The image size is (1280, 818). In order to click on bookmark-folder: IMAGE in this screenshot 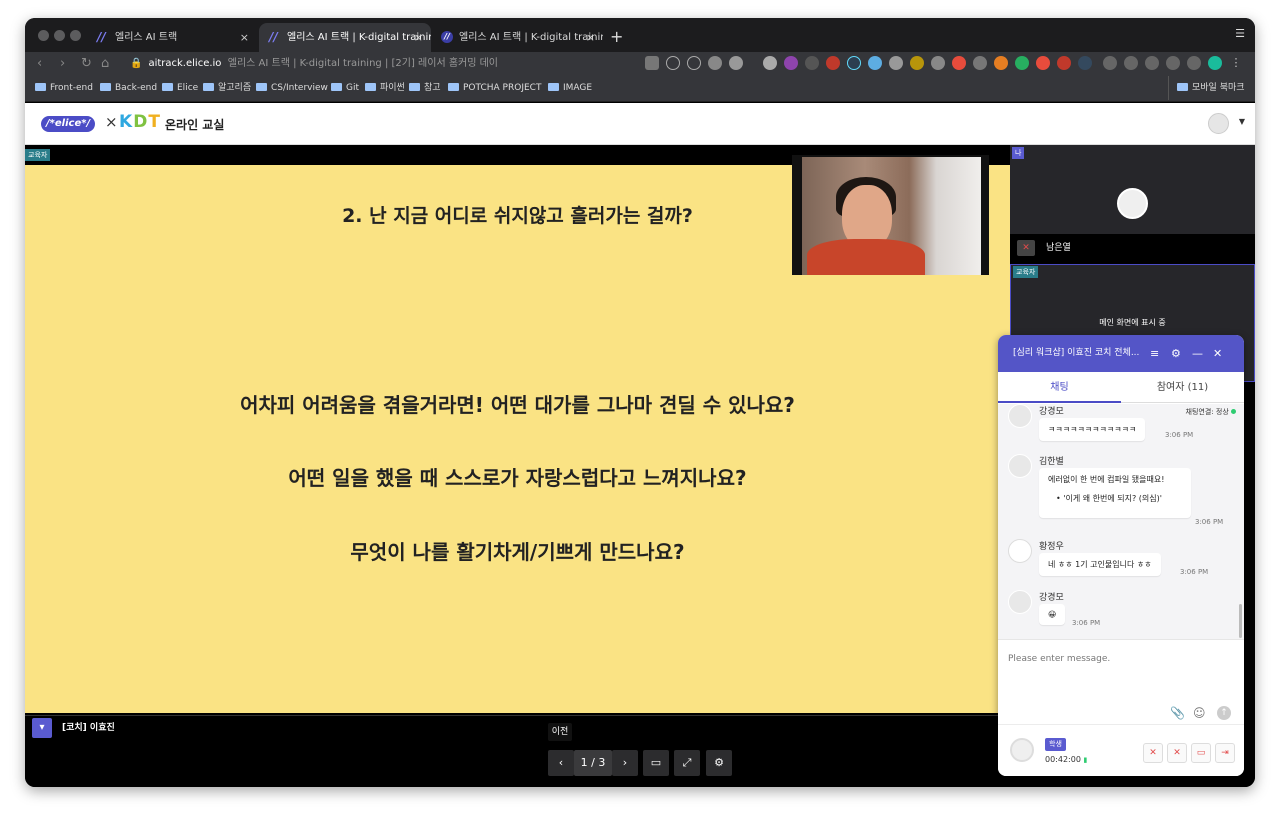, I will do `click(570, 88)`.